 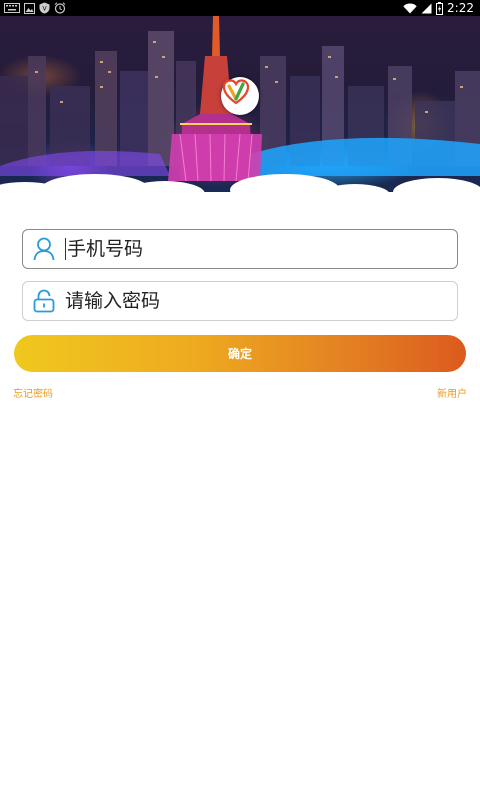 I want to click on status-left-icons: V, so click(x=35, y=8).